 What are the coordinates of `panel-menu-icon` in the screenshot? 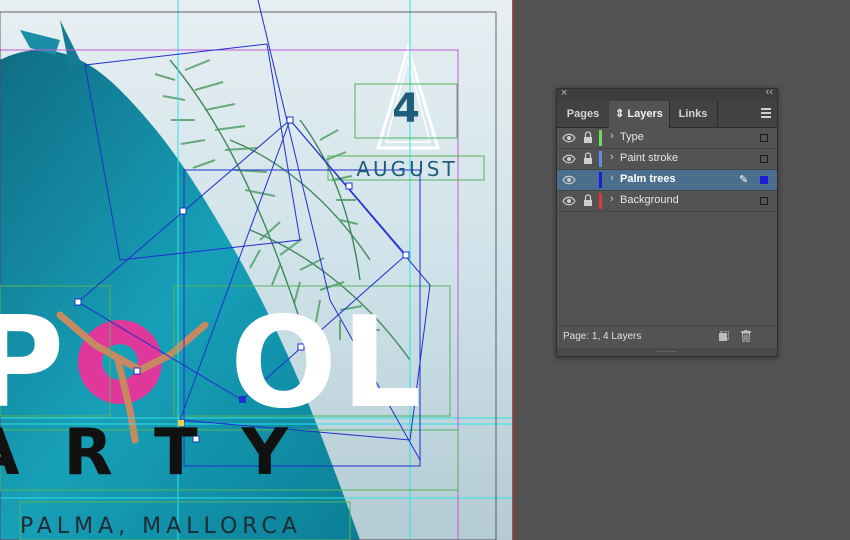 It's located at (766, 114).